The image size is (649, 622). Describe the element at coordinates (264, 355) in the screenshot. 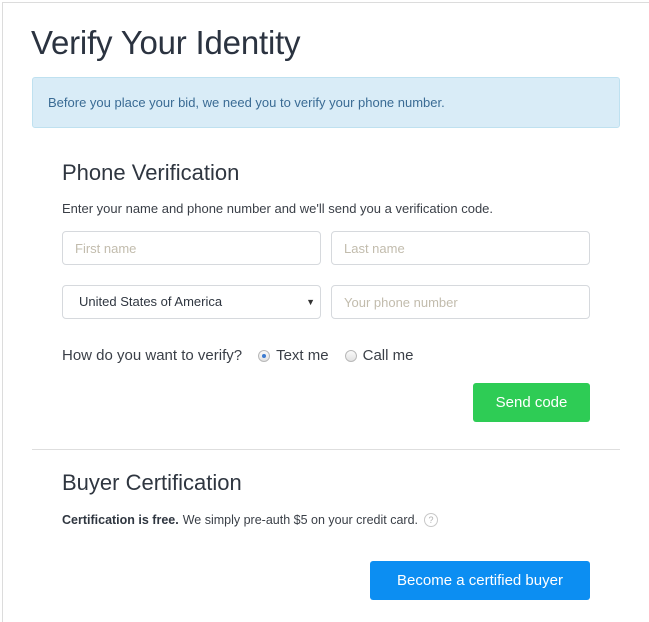

I see `radio-text-me-button` at that location.